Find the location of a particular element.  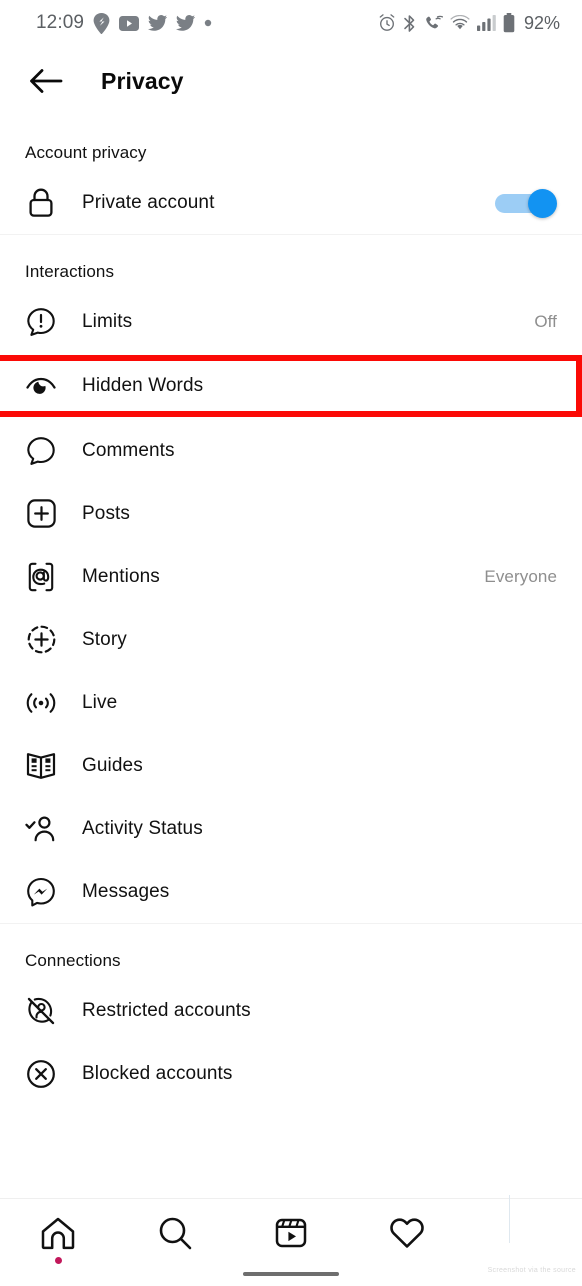

toggle-thumb is located at coordinates (542, 203).